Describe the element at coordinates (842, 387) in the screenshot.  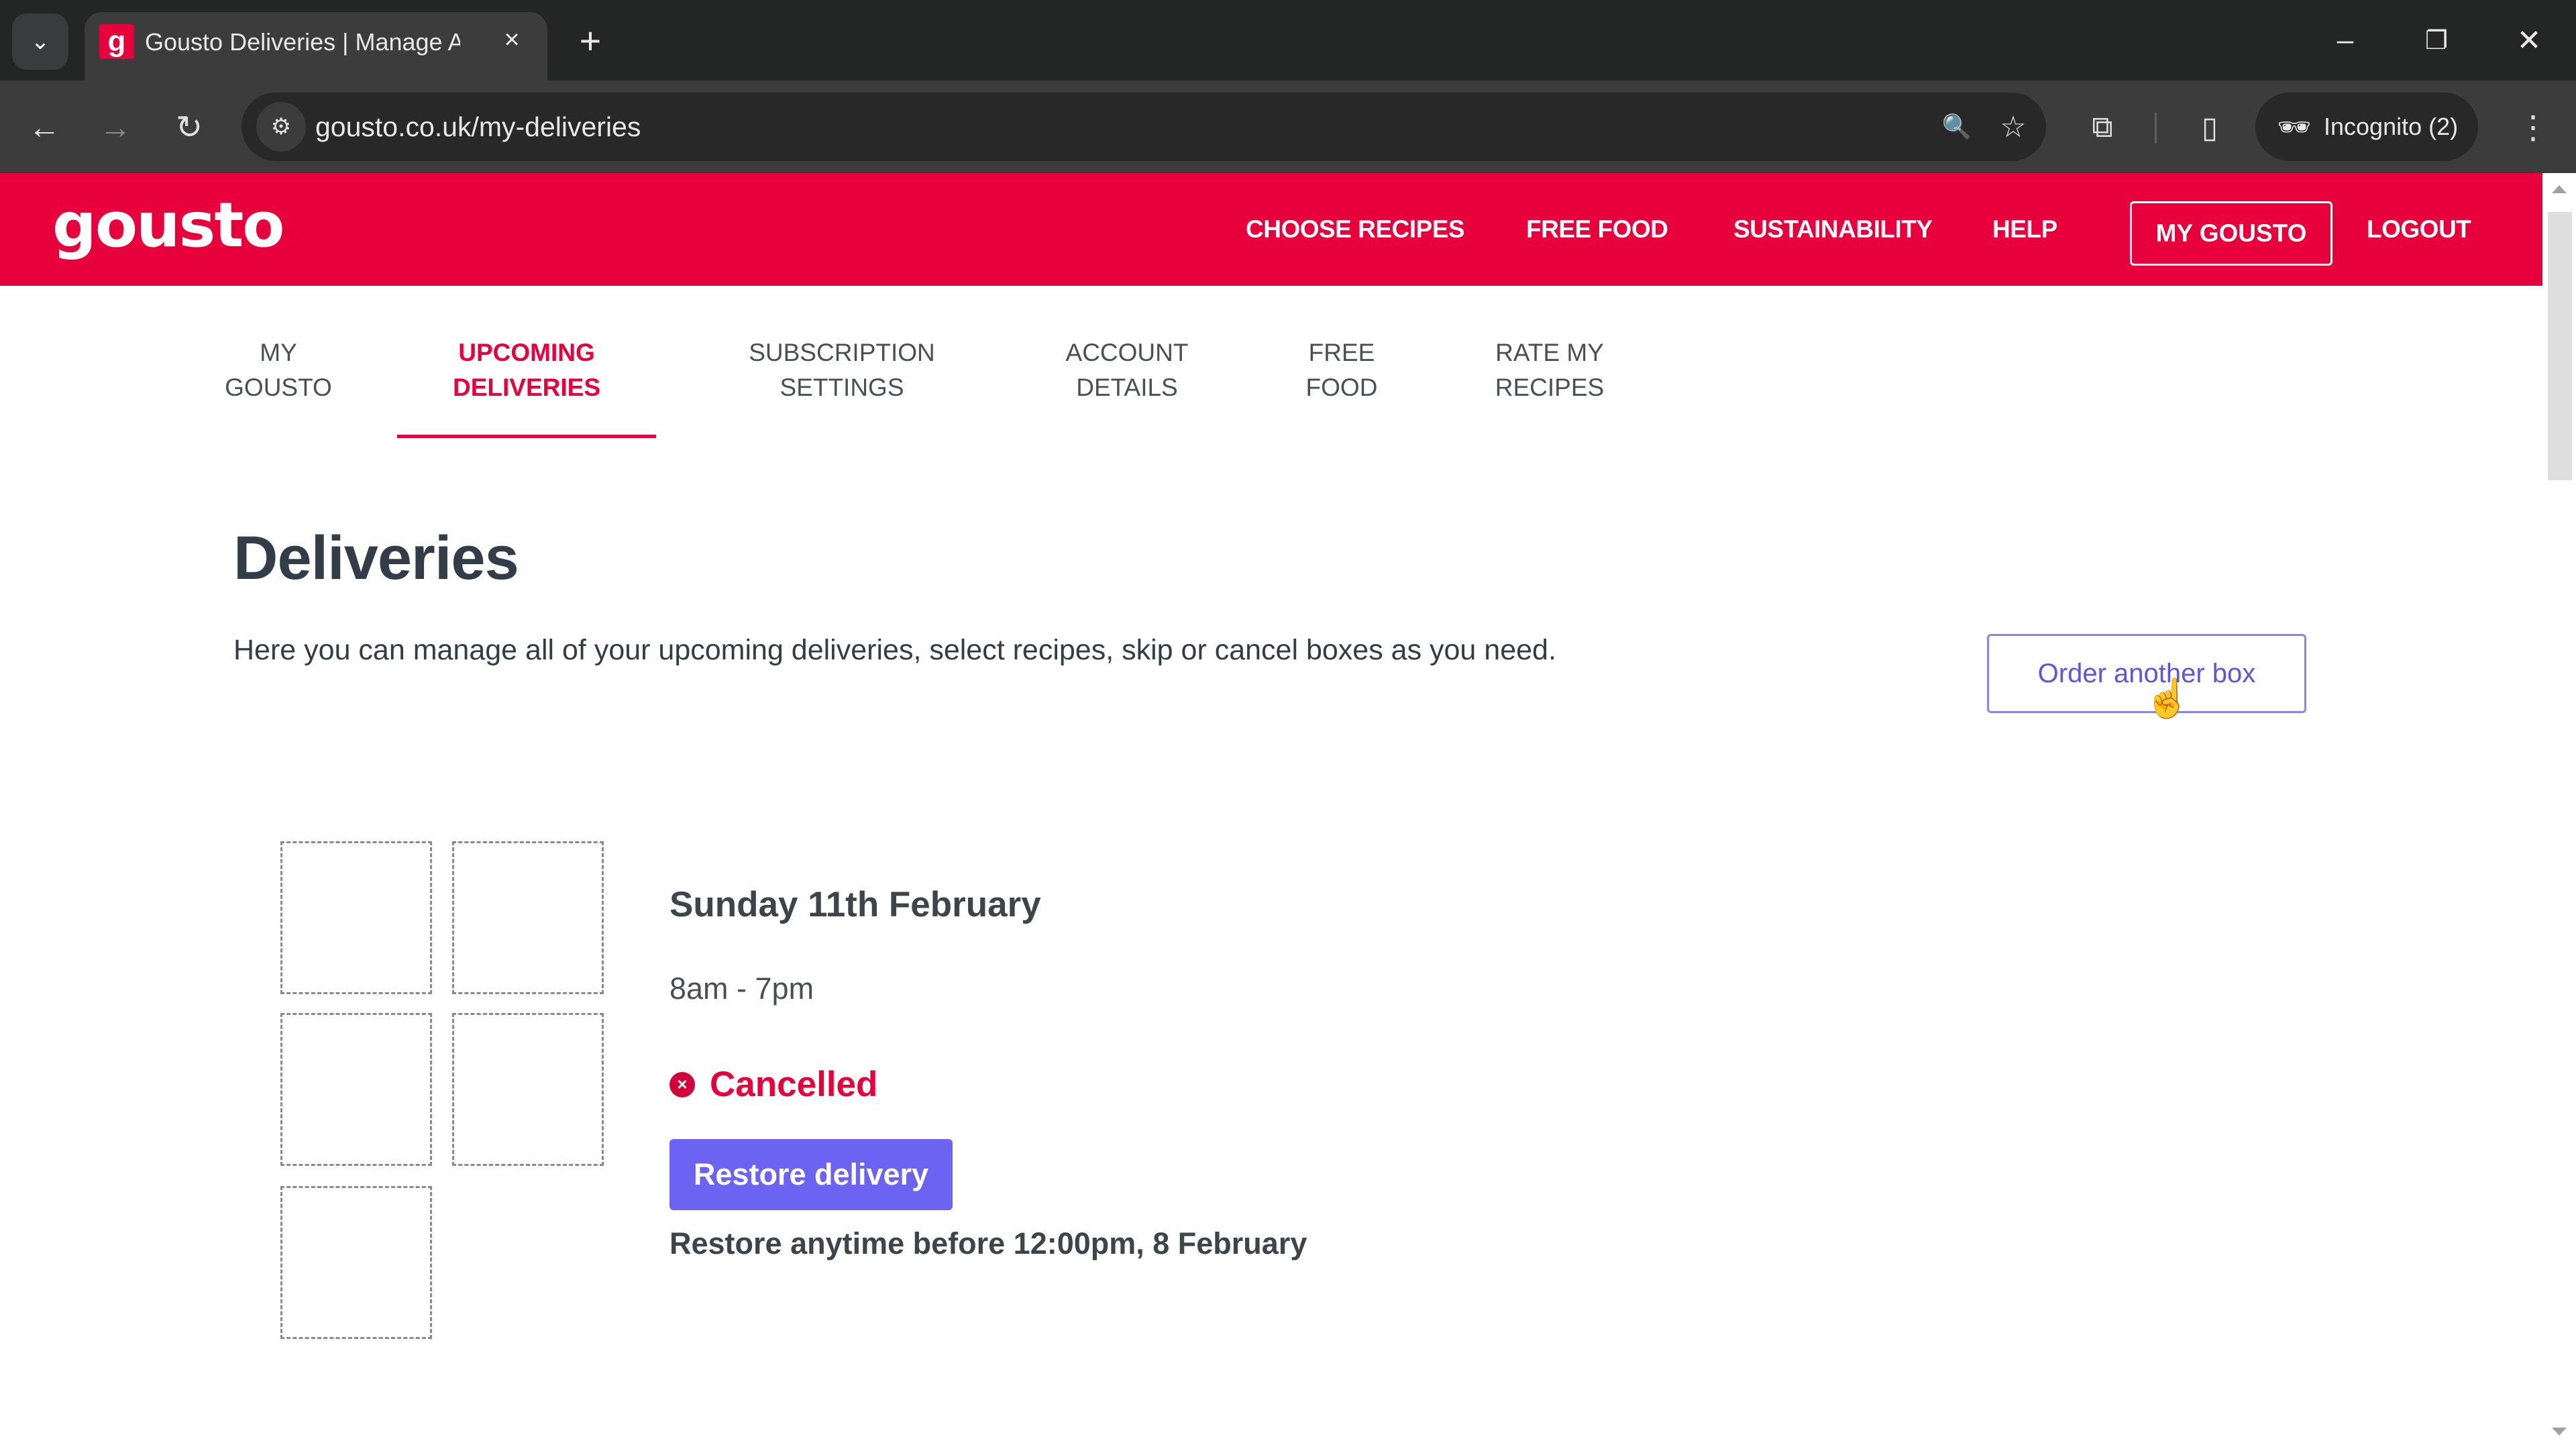
I see `subnav-label-line2: SETTINGS` at that location.